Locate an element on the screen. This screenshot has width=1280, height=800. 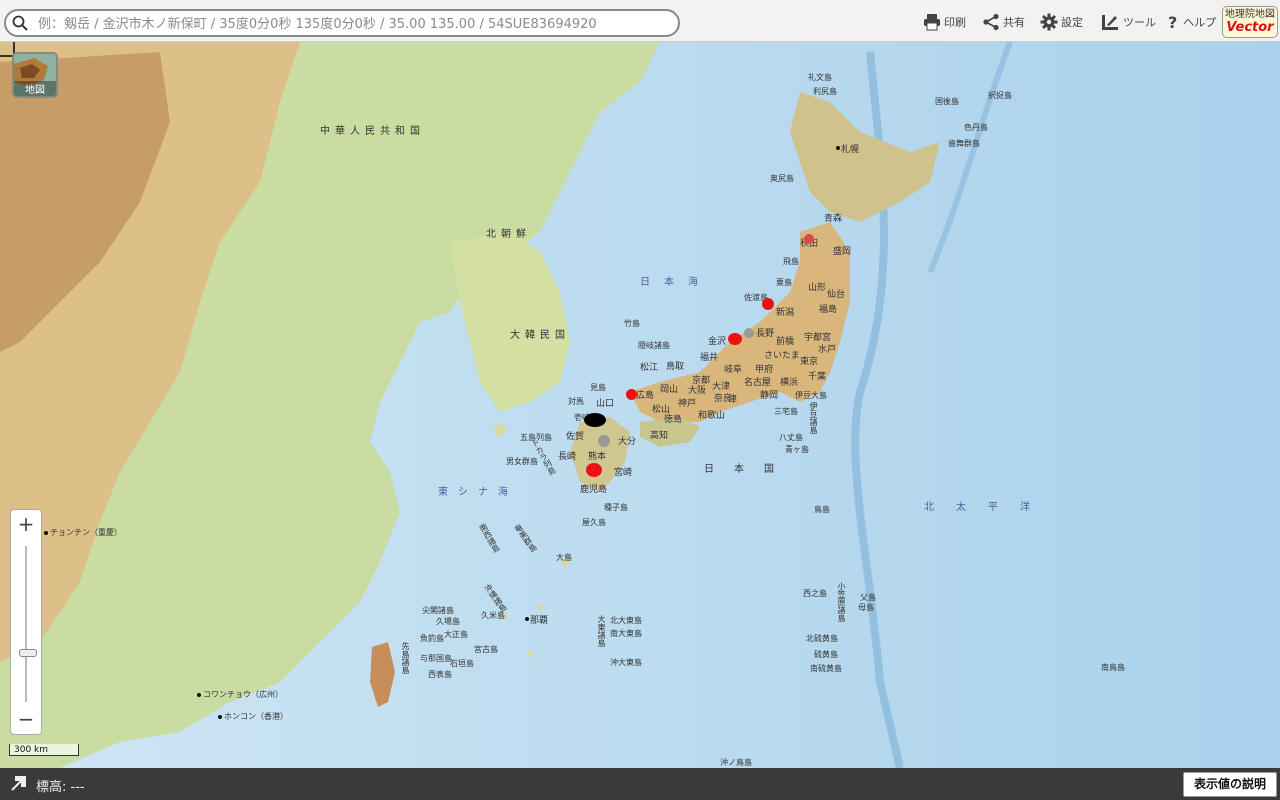
city-naha: 那覇 is located at coordinates (539, 621).